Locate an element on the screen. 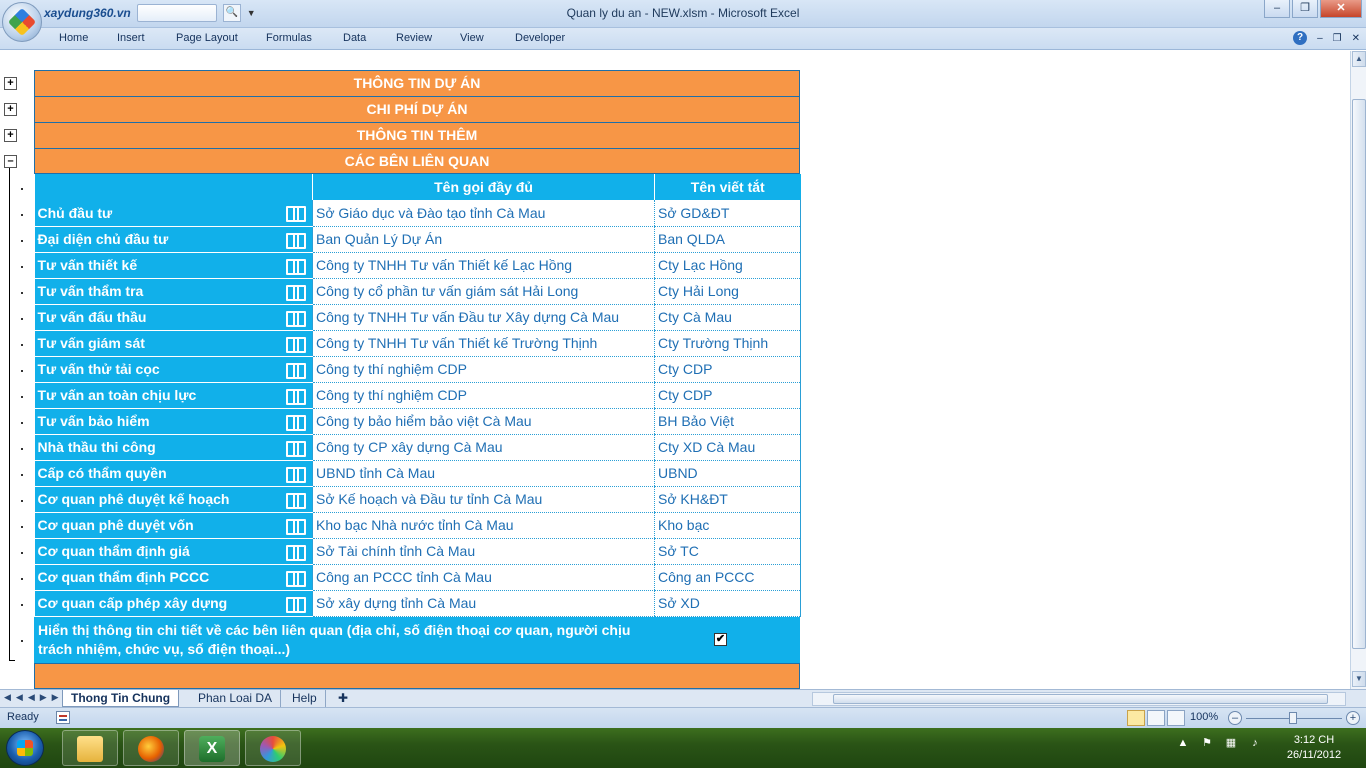 This screenshot has height=768, width=1366. role-cell: Tư vấn an toàn chịu lực is located at coordinates (173, 395).